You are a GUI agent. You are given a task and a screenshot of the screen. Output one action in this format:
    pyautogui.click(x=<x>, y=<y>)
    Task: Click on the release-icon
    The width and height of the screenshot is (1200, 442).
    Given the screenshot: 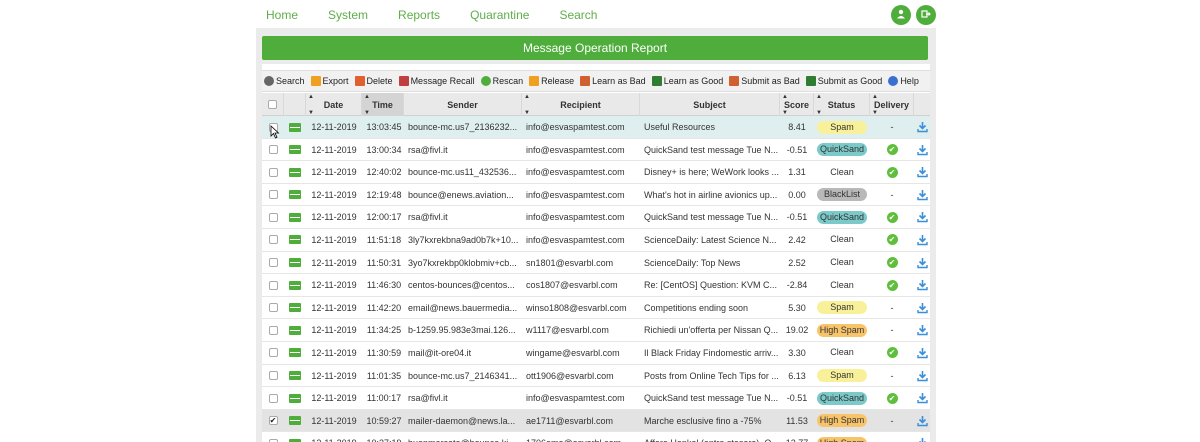 What is the action you would take?
    pyautogui.click(x=534, y=81)
    